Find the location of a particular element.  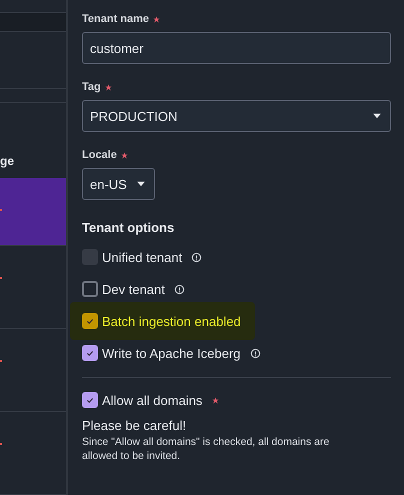

option-label: Batch ingestion enabled is located at coordinates (171, 321).